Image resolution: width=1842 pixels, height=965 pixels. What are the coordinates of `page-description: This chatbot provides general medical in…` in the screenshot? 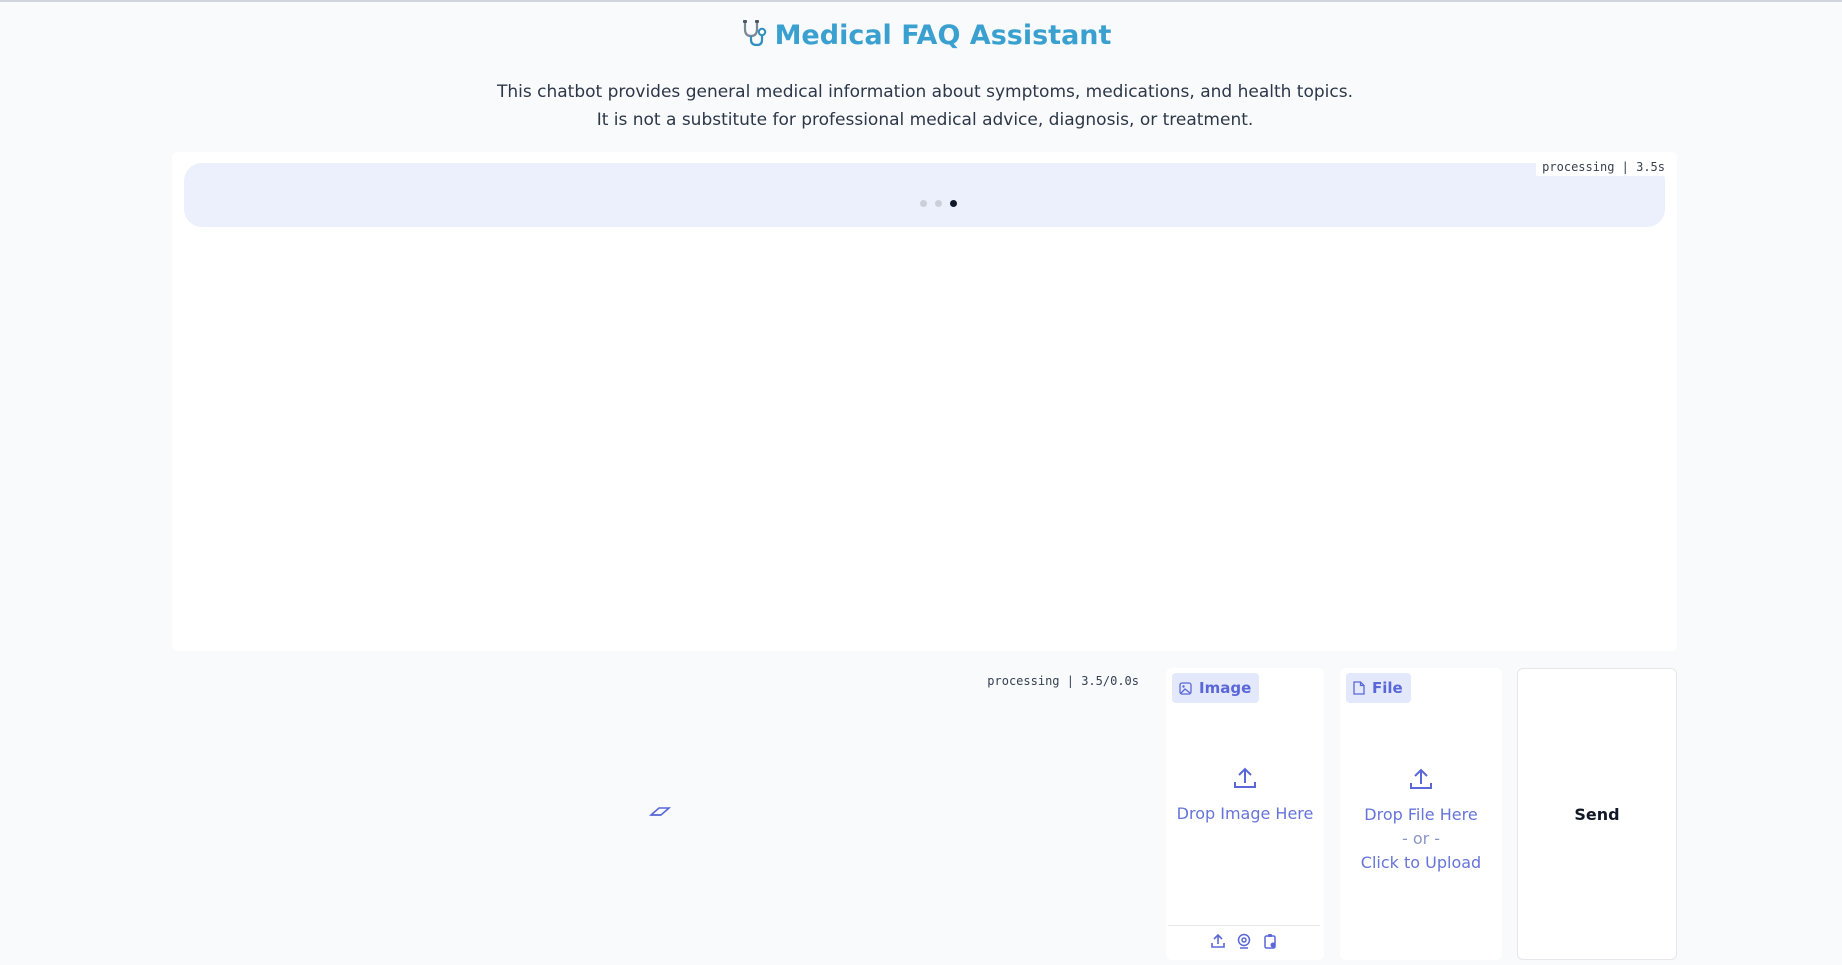 It's located at (921, 106).